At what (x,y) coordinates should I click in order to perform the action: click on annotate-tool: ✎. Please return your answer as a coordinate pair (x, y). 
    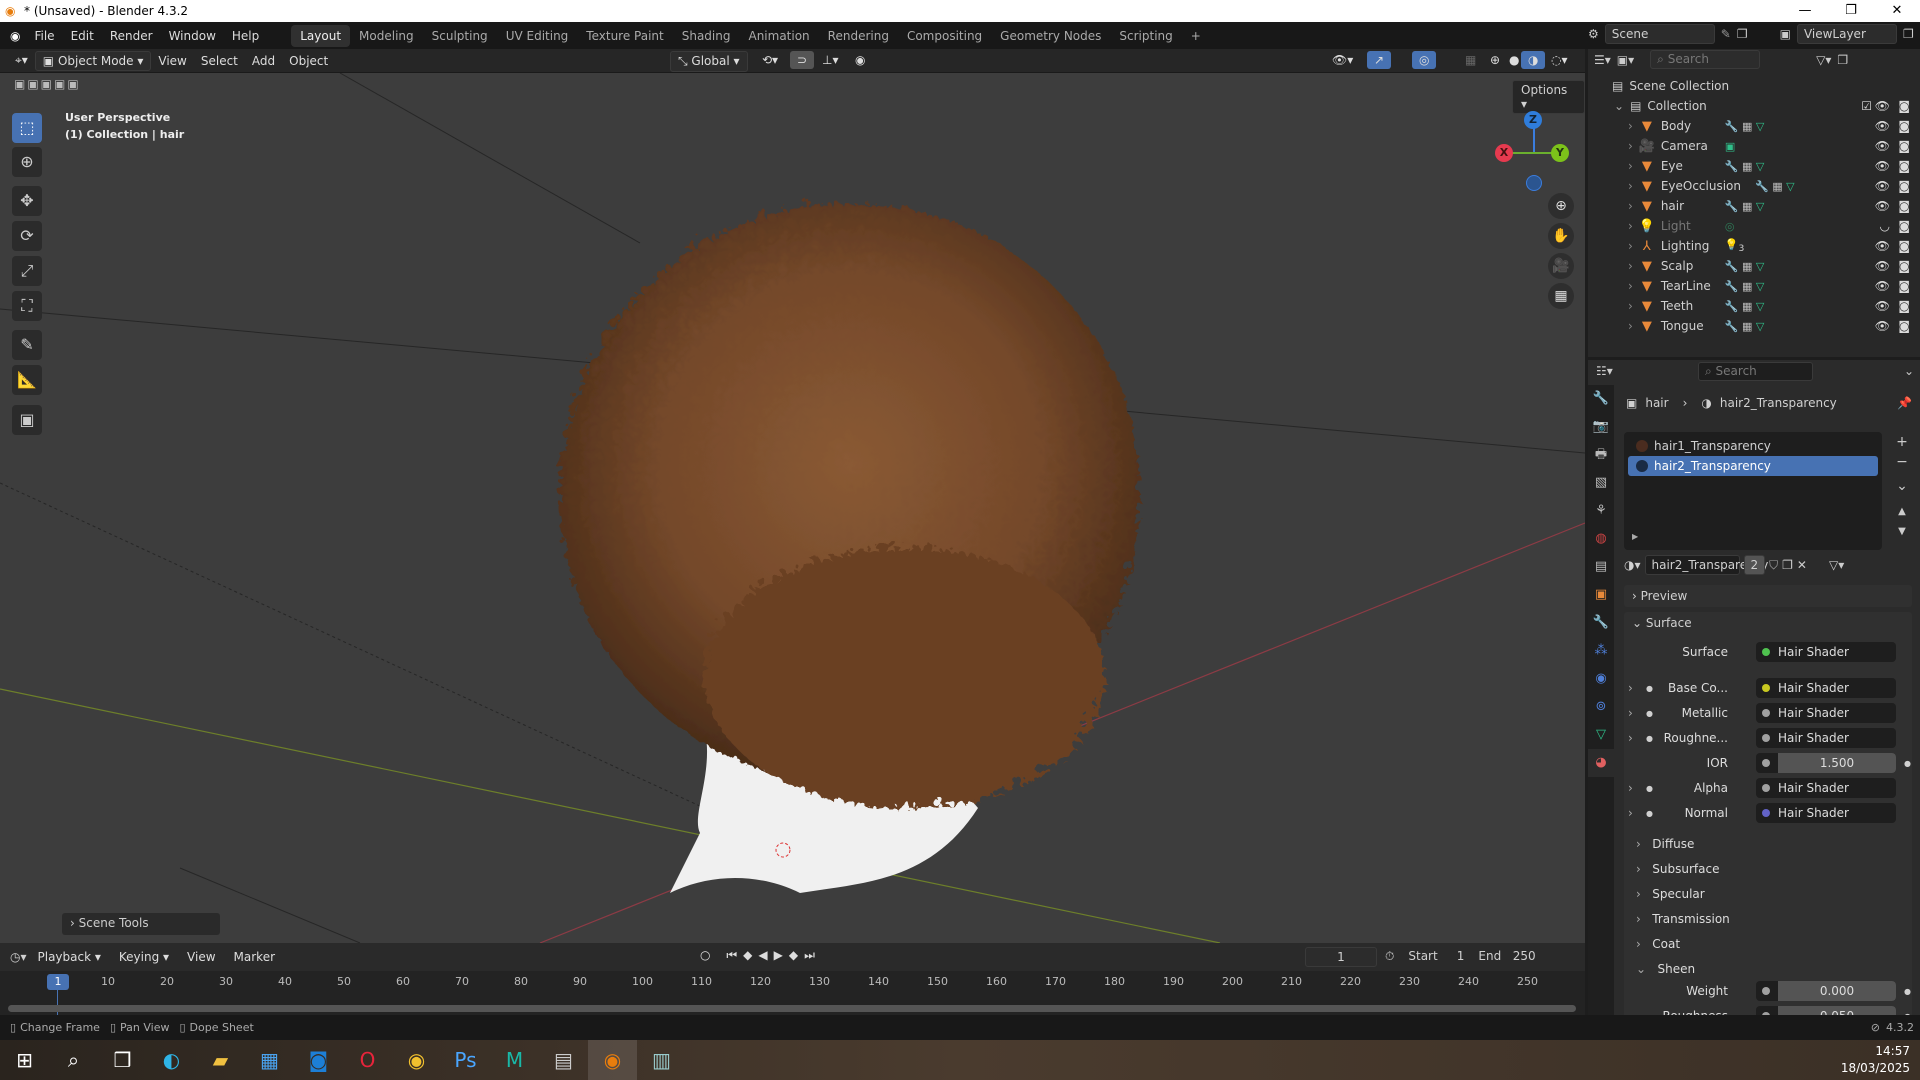
    Looking at the image, I should click on (27, 345).